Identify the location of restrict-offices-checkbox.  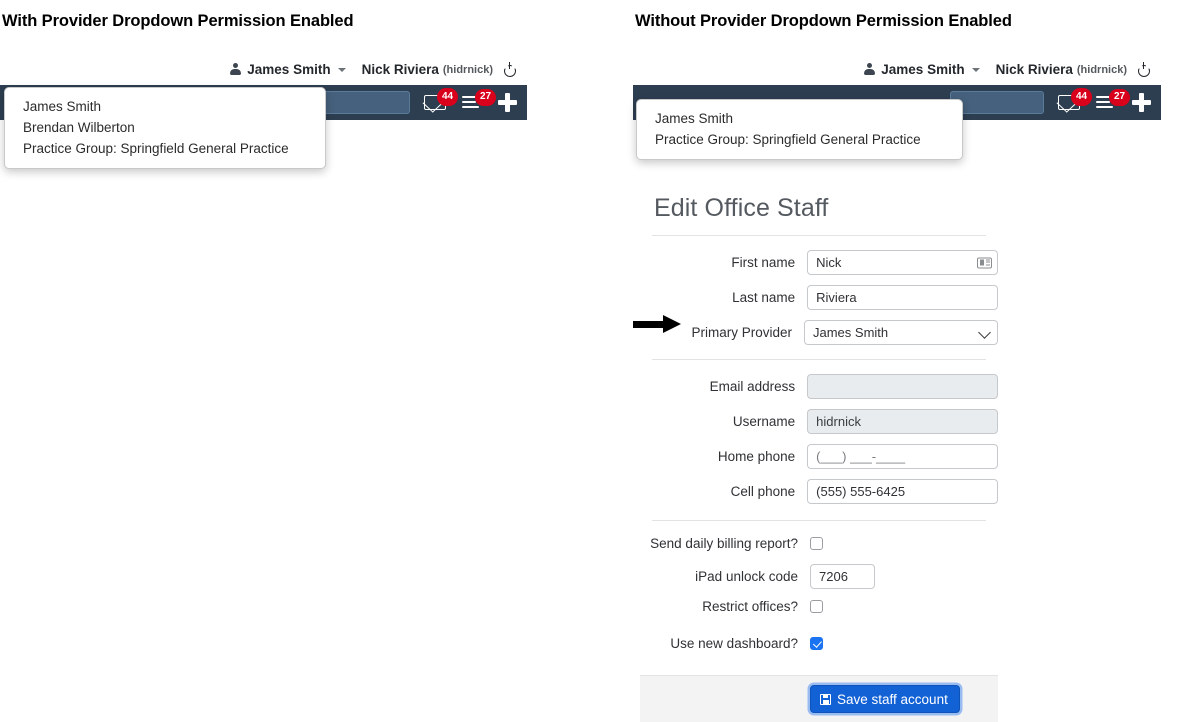
(816, 606).